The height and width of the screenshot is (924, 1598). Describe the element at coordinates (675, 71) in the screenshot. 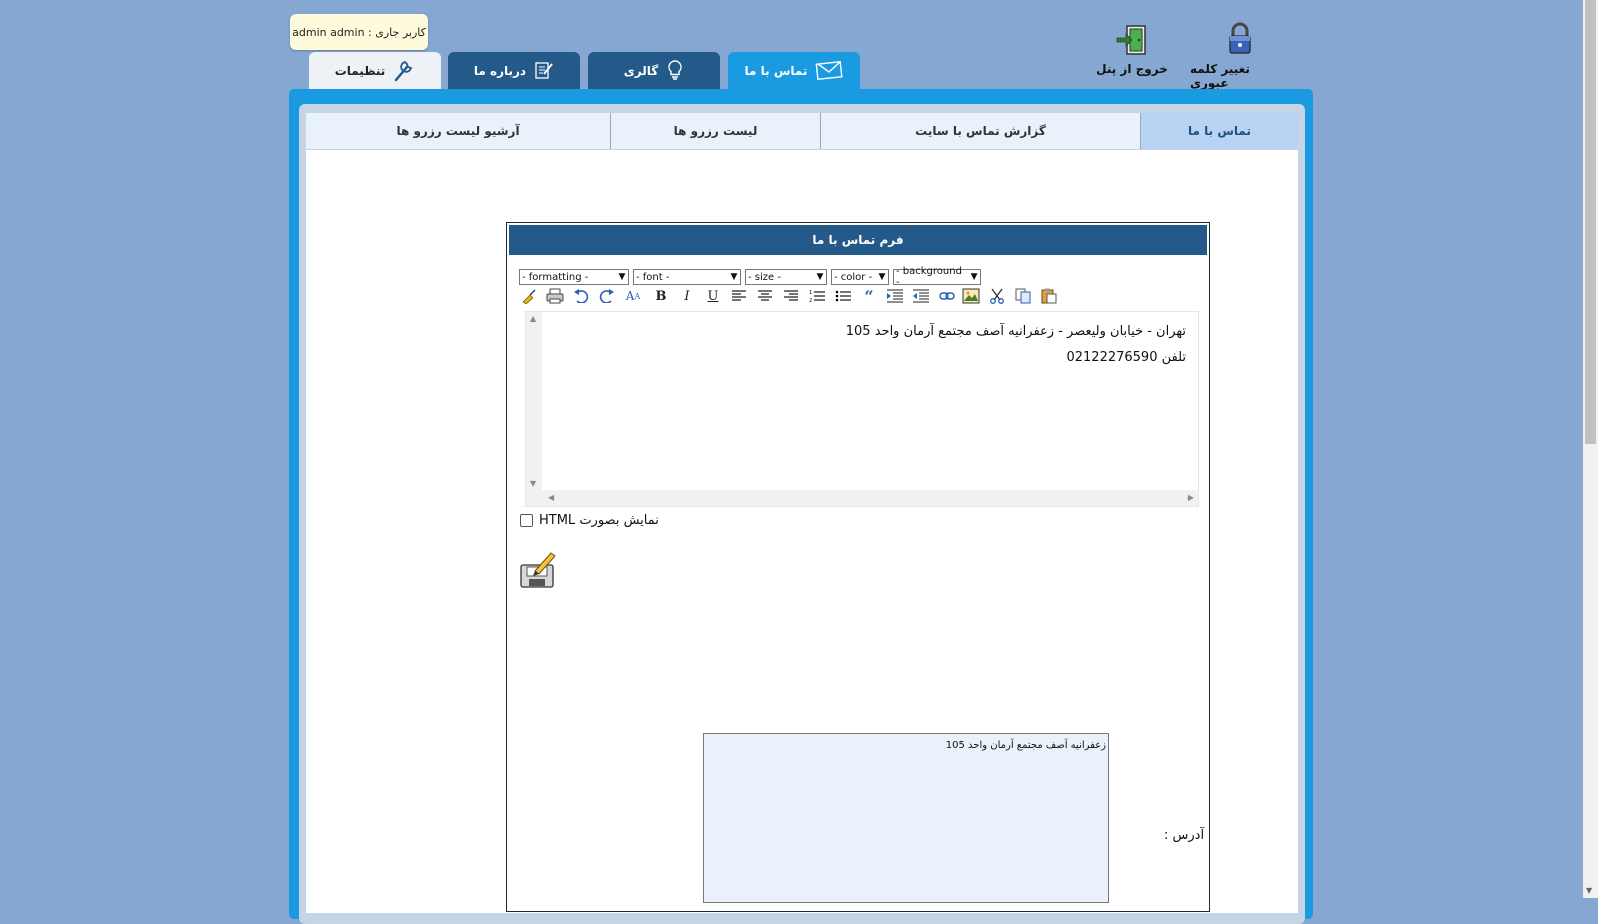

I see `lightbulb-icon` at that location.